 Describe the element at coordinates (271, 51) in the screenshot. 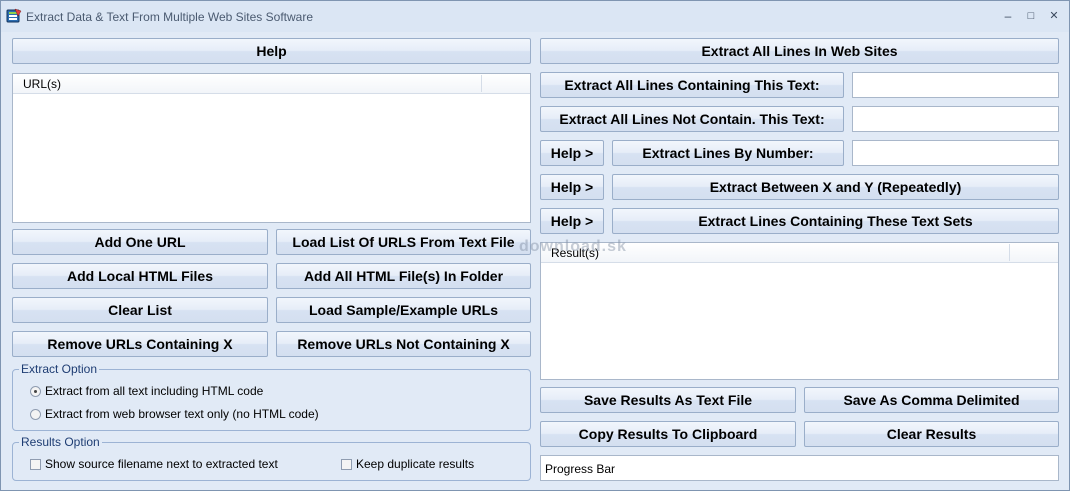

I see `help-button: Help` at that location.